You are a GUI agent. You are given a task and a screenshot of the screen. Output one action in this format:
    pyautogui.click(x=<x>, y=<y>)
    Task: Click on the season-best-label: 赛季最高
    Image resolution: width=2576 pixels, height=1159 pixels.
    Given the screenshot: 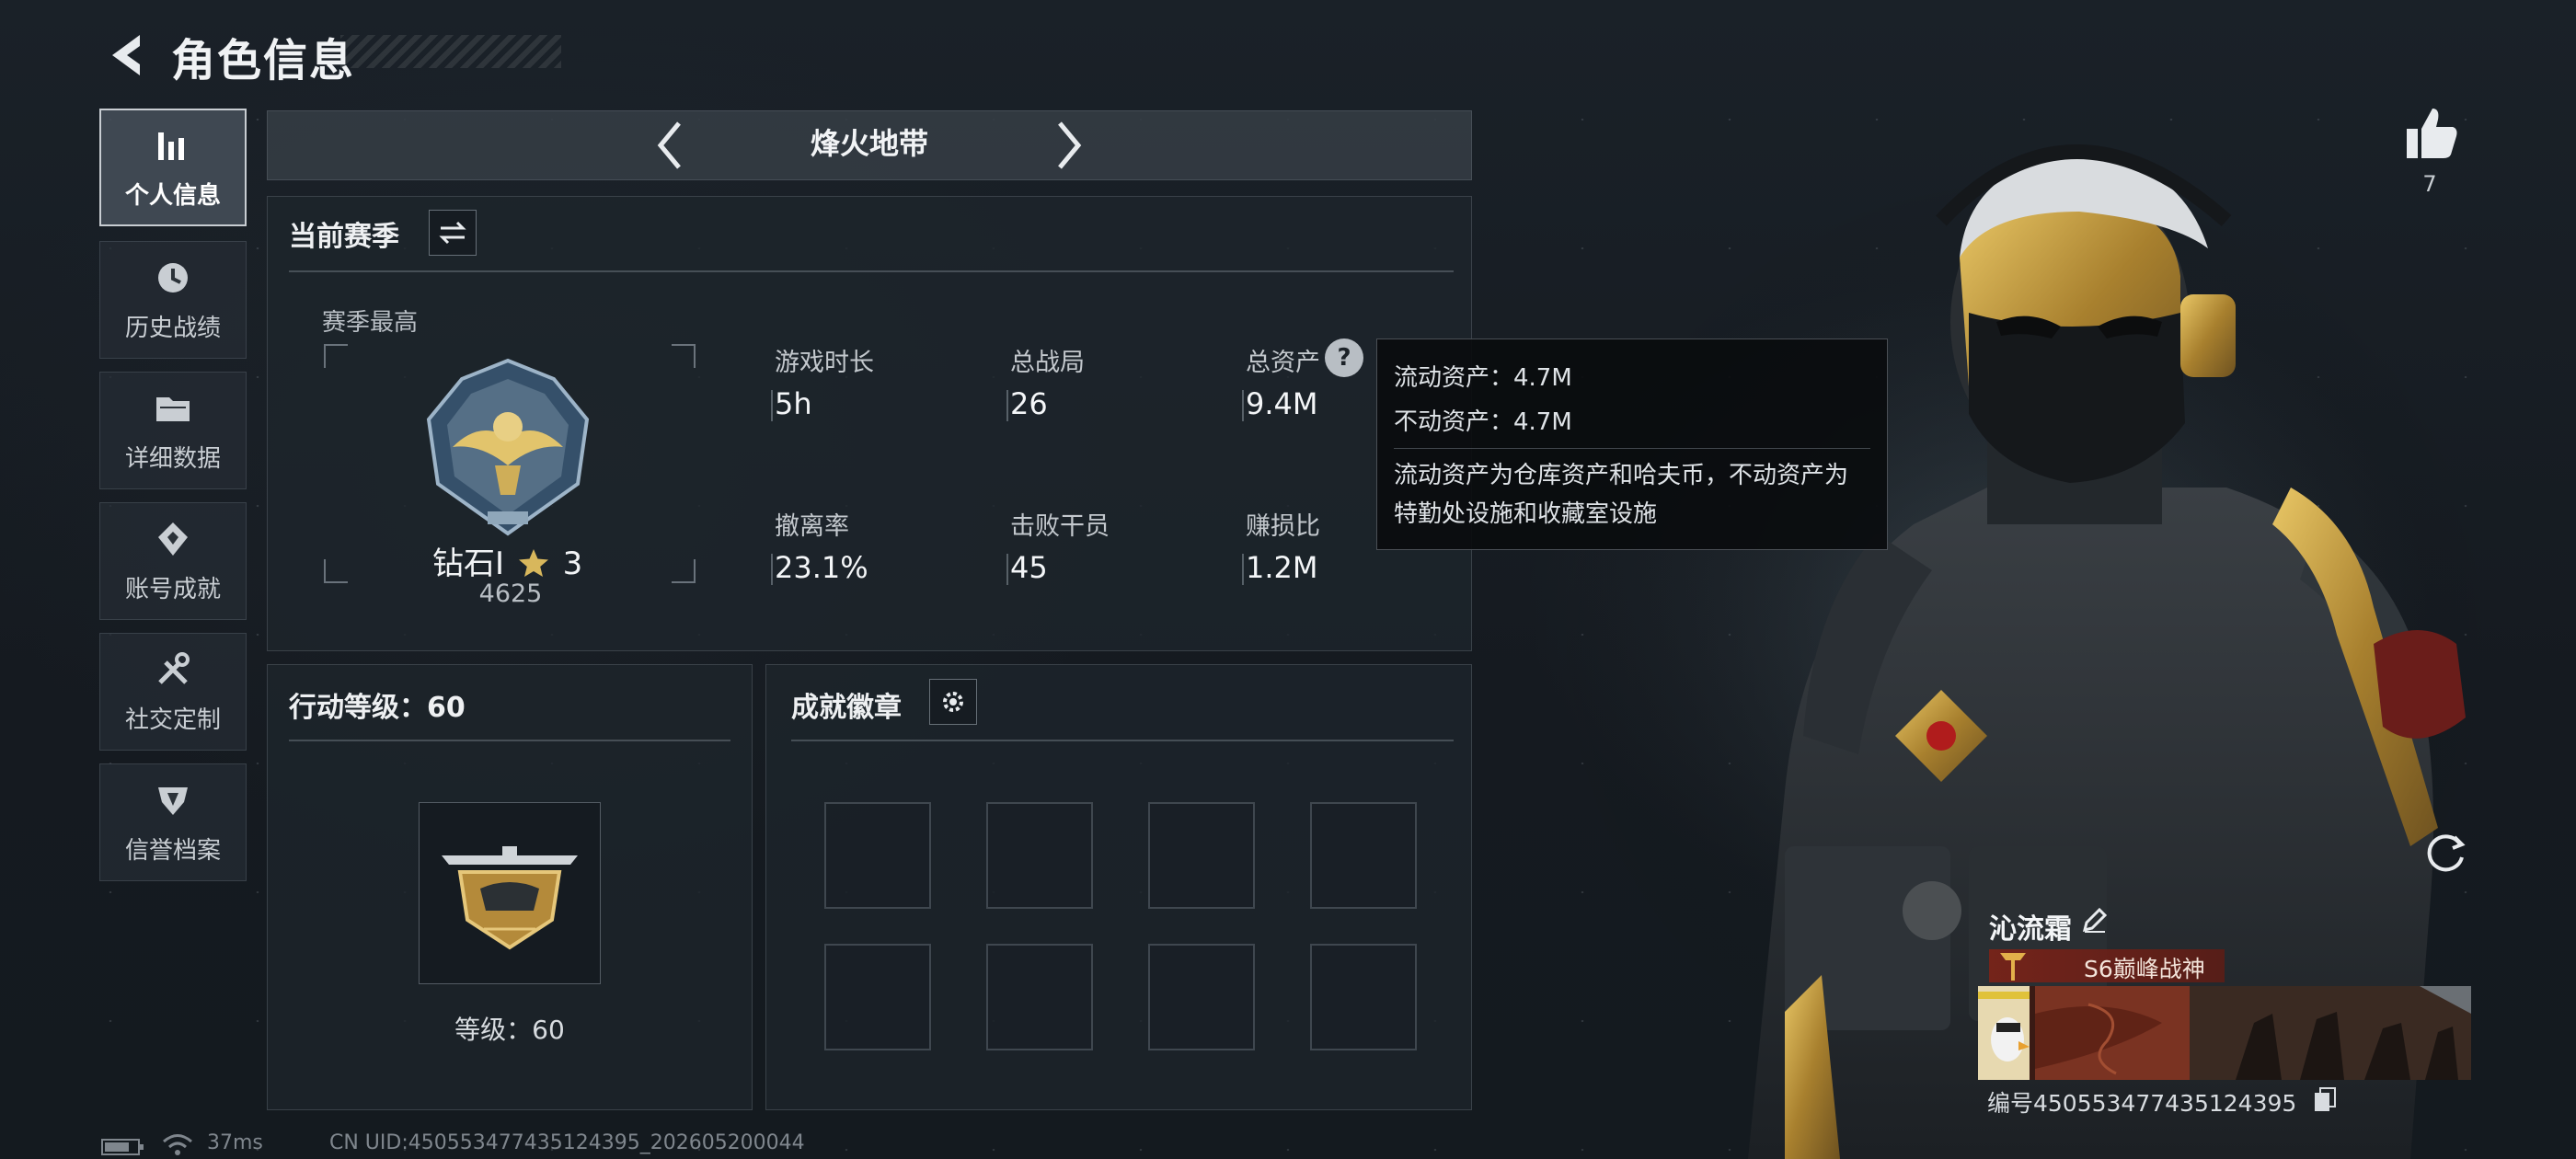 What is the action you would take?
    pyautogui.click(x=370, y=323)
    